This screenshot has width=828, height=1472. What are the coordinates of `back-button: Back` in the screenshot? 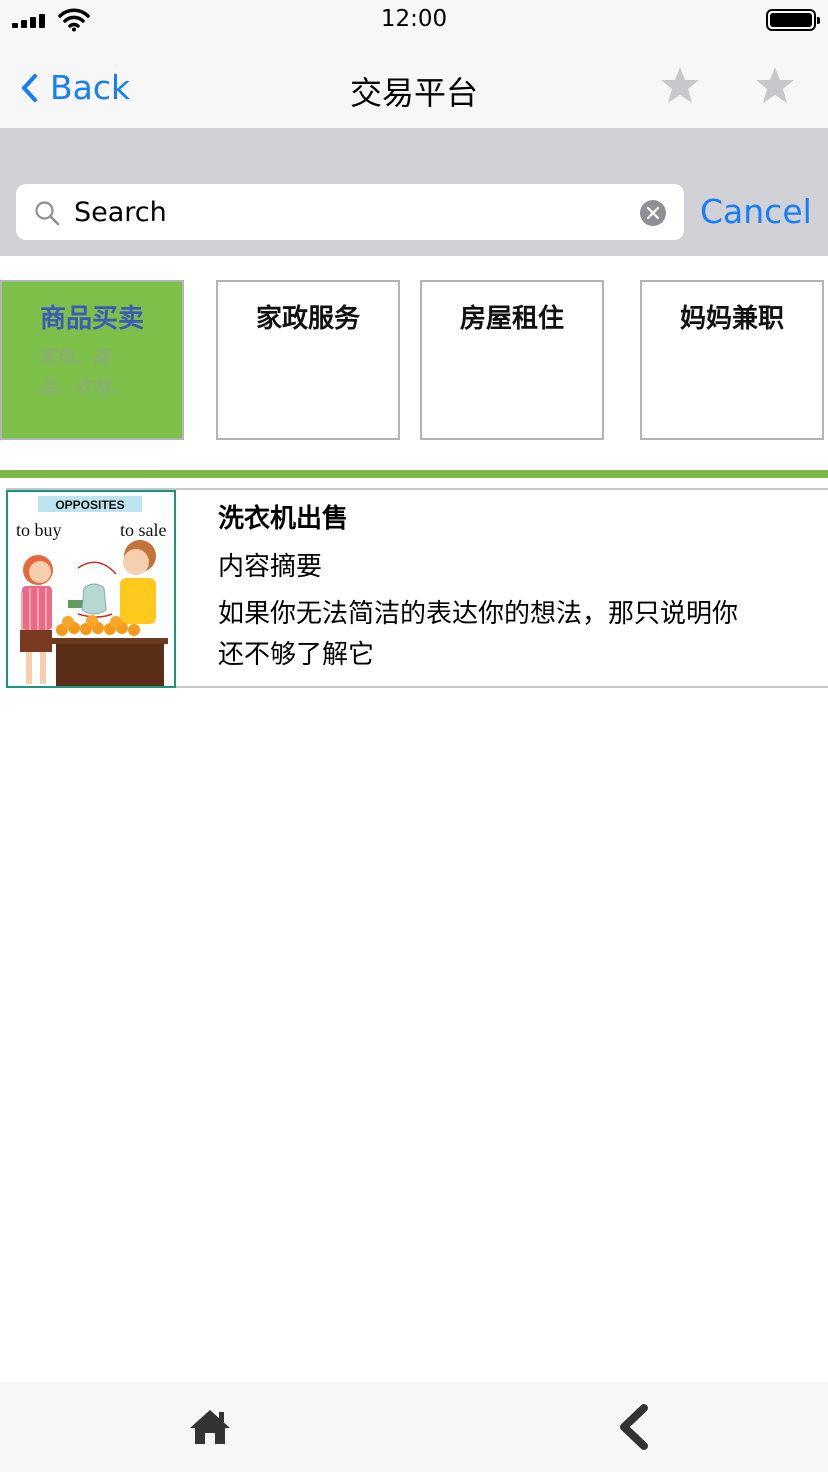 It's located at (75, 87).